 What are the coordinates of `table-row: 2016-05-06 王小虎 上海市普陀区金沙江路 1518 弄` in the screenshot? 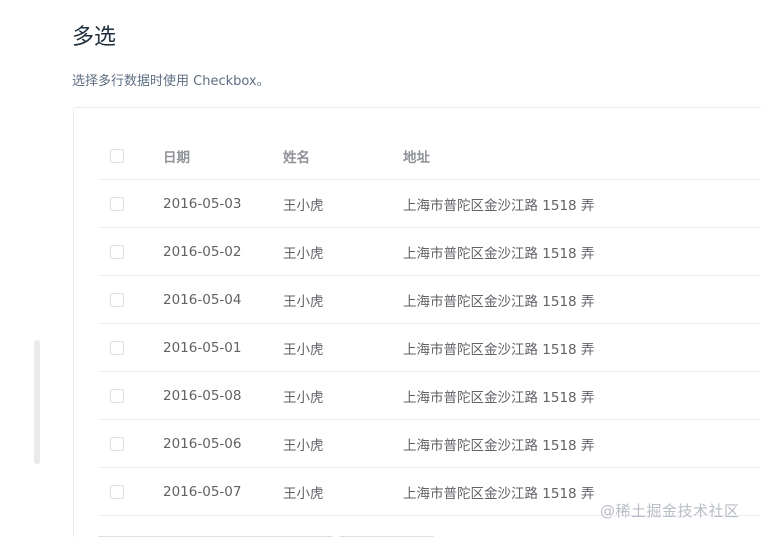 It's located at (429, 444).